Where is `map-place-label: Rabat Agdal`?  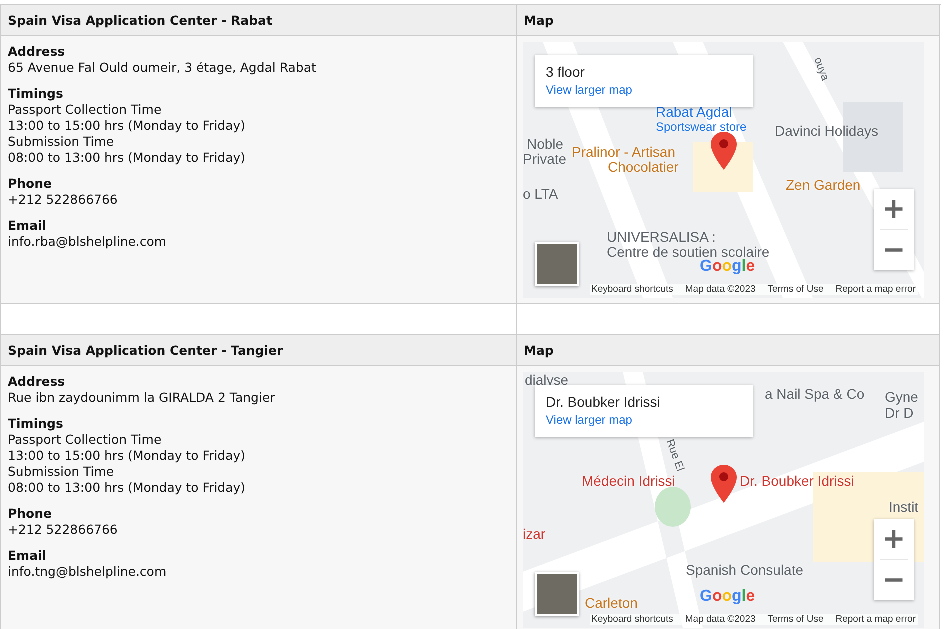
map-place-label: Rabat Agdal is located at coordinates (694, 112).